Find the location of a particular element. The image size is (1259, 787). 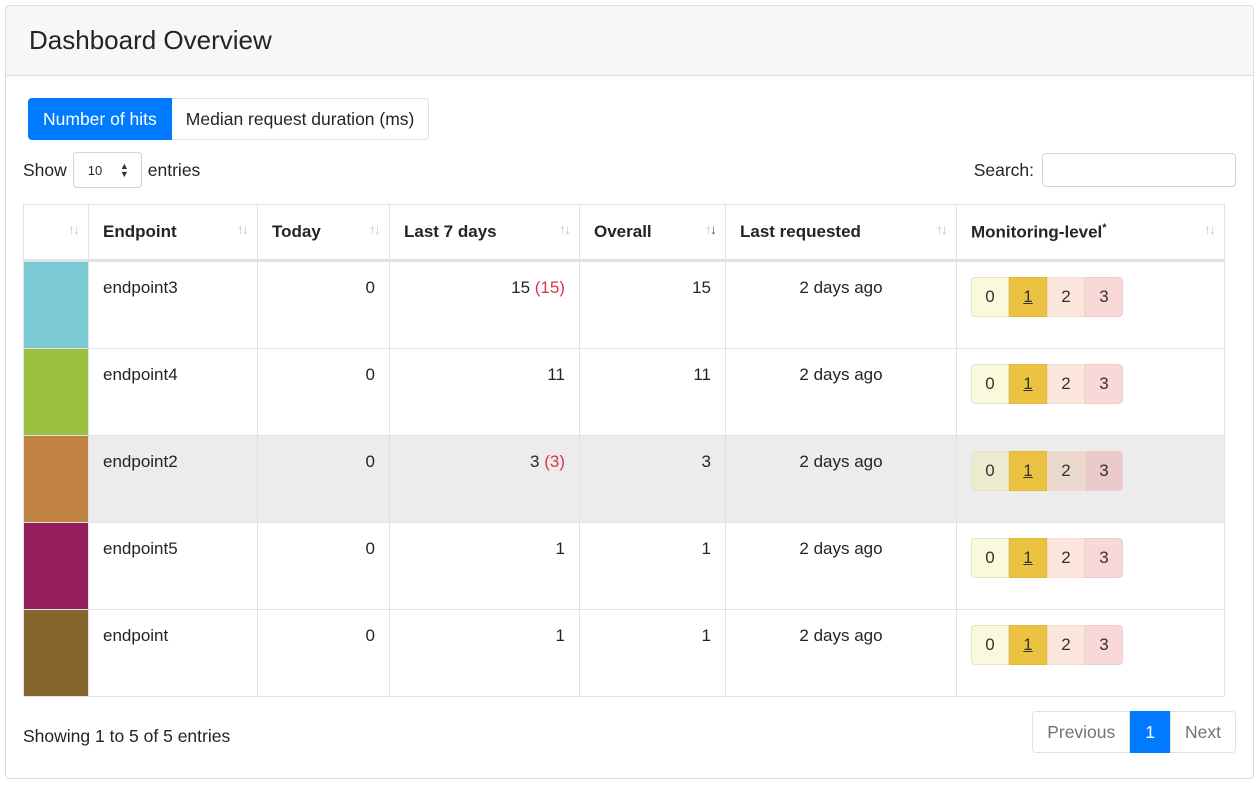

last-7-days-delta: (15) is located at coordinates (549, 287).